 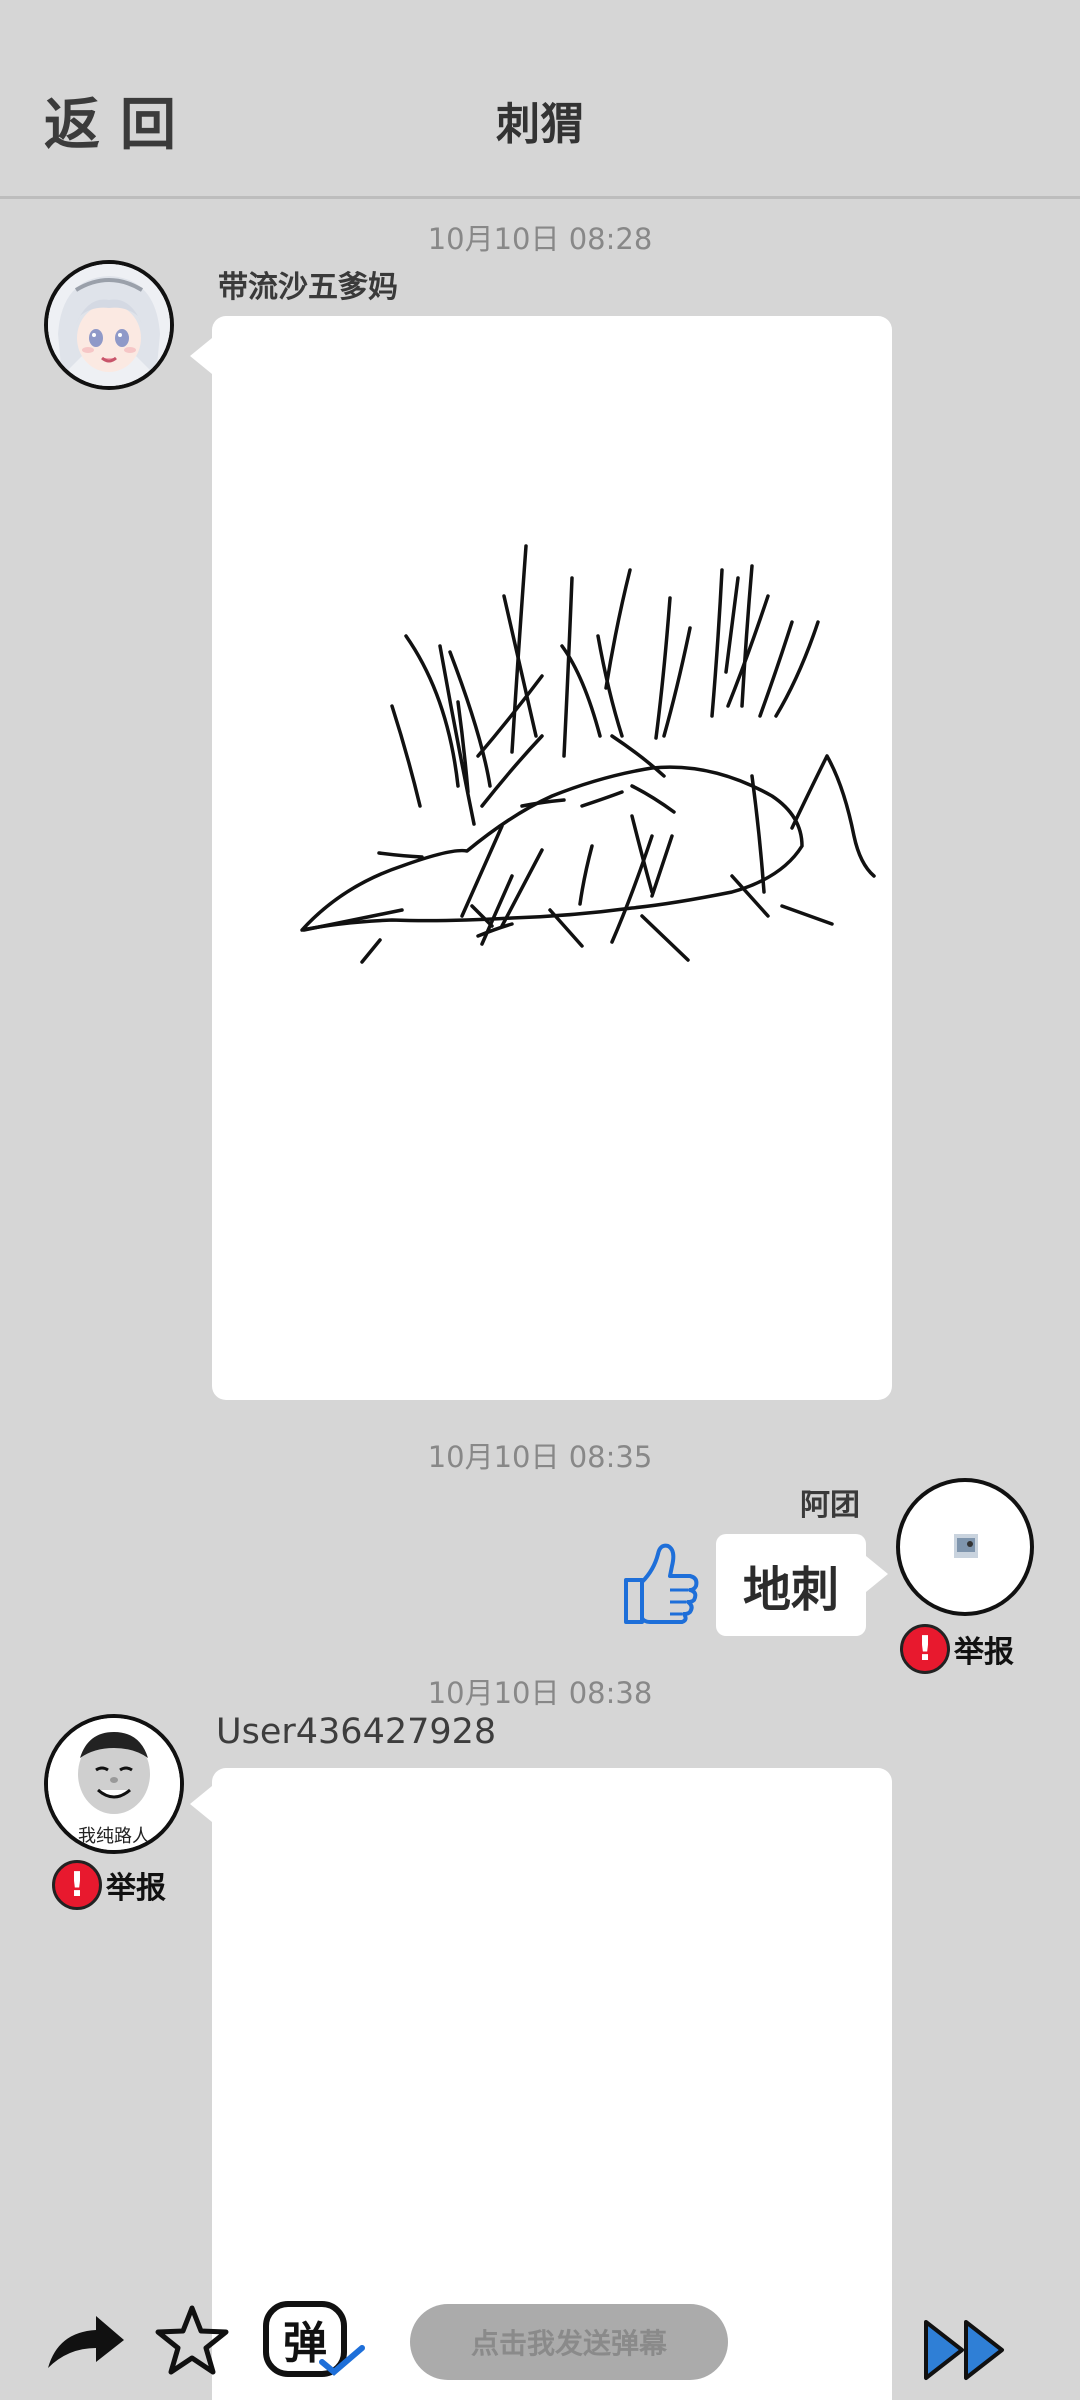 I want to click on message-timestamp: 10月10日 08:28, so click(x=540, y=239).